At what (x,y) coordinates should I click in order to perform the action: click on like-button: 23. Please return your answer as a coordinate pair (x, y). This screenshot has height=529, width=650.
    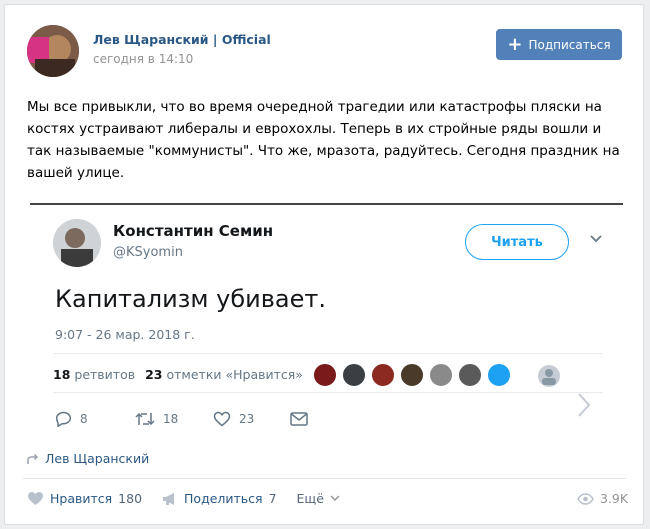
    Looking at the image, I should click on (251, 419).